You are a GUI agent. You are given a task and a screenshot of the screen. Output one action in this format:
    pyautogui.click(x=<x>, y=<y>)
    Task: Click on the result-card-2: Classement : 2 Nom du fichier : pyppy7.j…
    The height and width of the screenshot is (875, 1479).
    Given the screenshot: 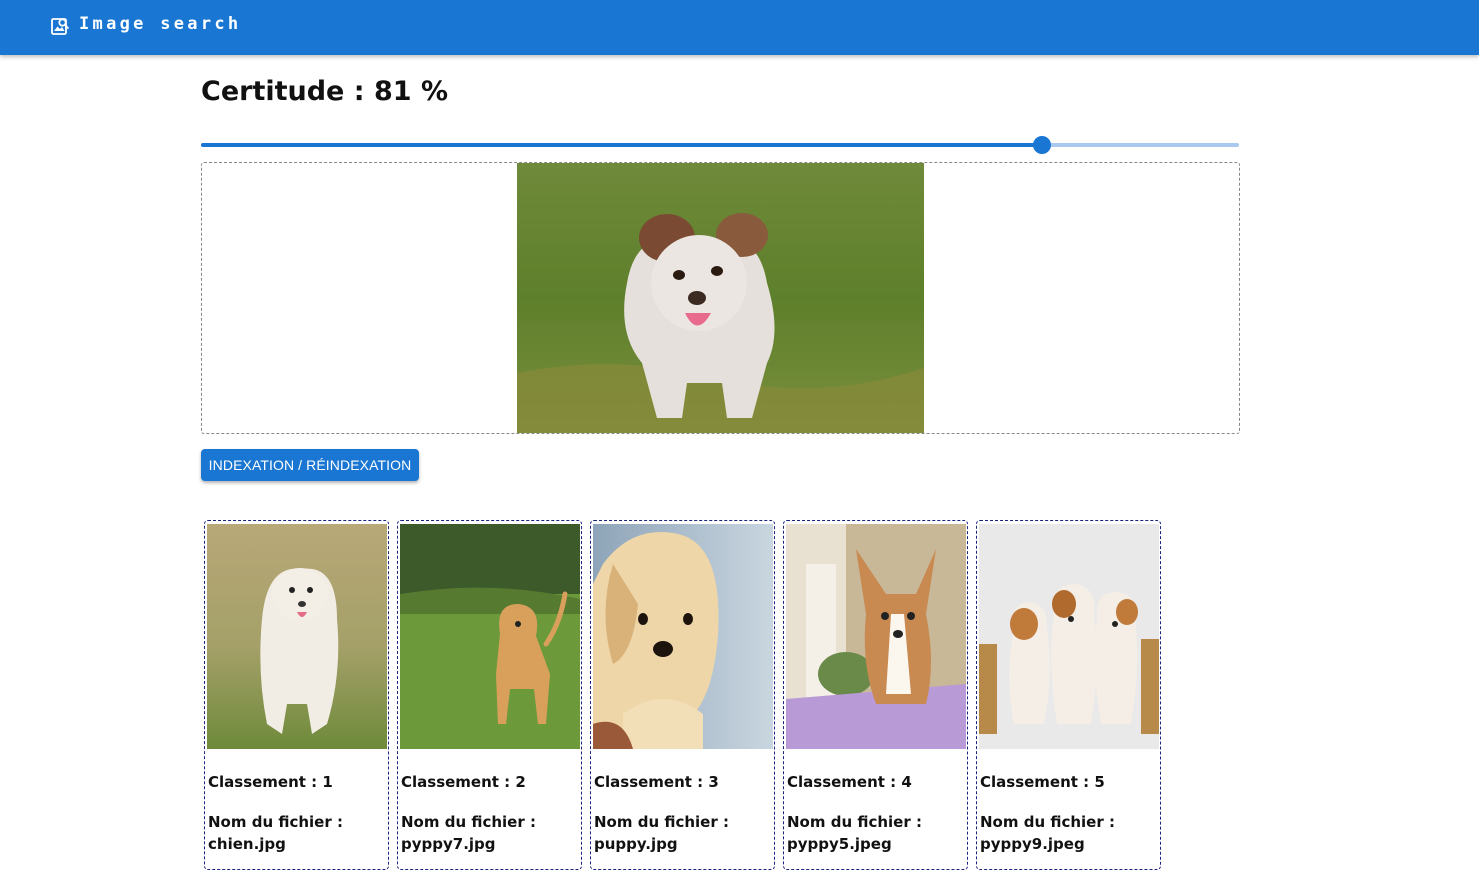 What is the action you would take?
    pyautogui.click(x=489, y=695)
    